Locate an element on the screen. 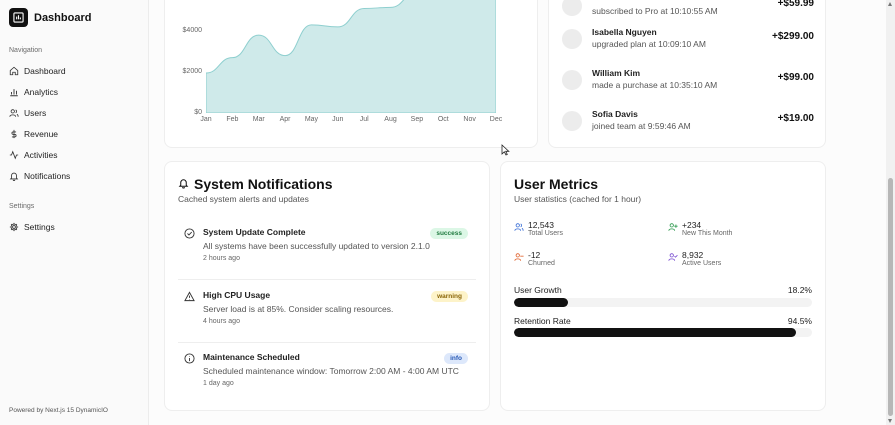  sidebar-item-settings: Settings is located at coordinates (32, 227).